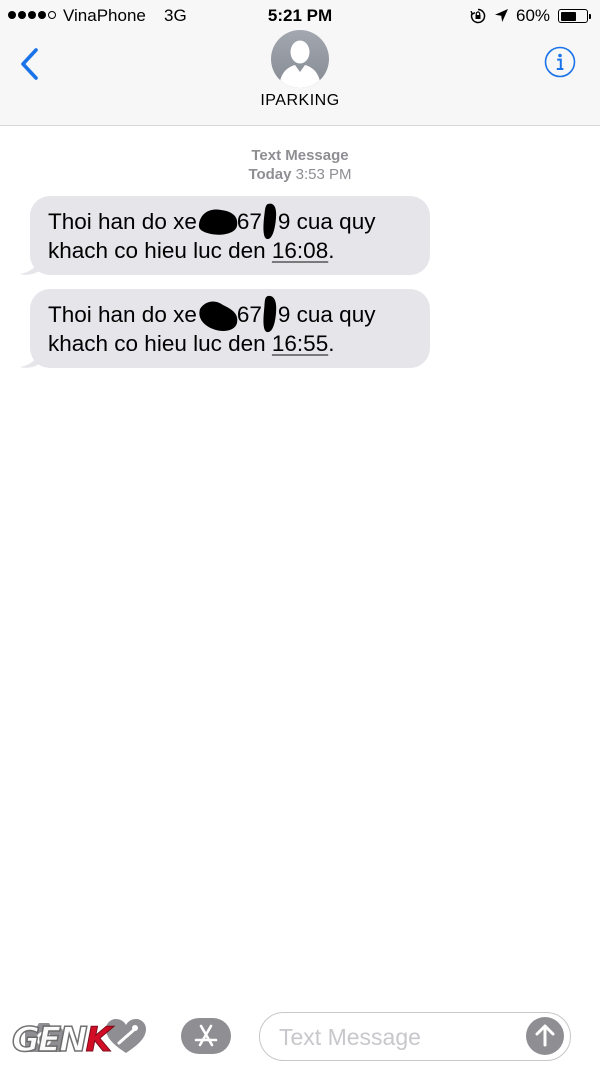 The height and width of the screenshot is (1067, 600). I want to click on contact-avatar, so click(300, 59).